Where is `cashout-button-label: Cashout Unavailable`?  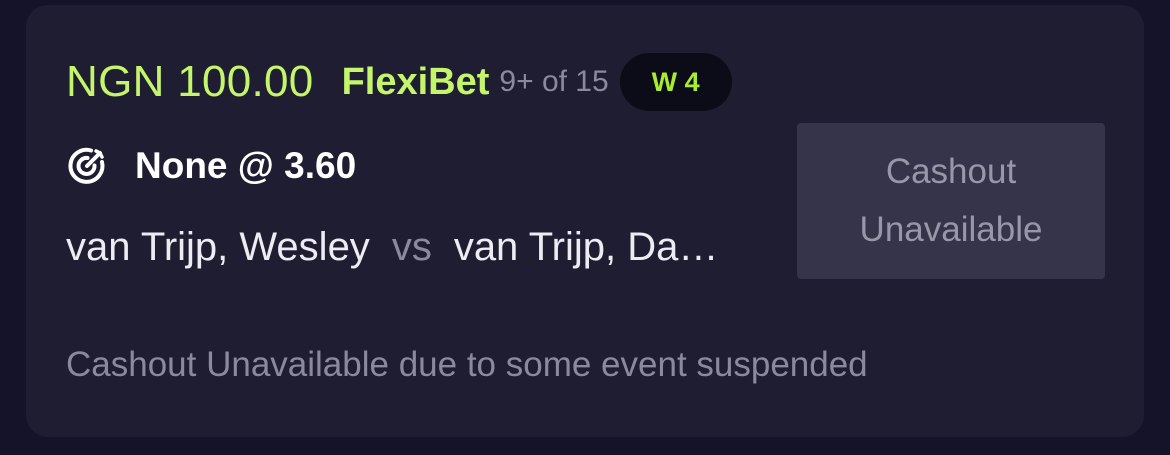
cashout-button-label: Cashout Unavailable is located at coordinates (951, 200).